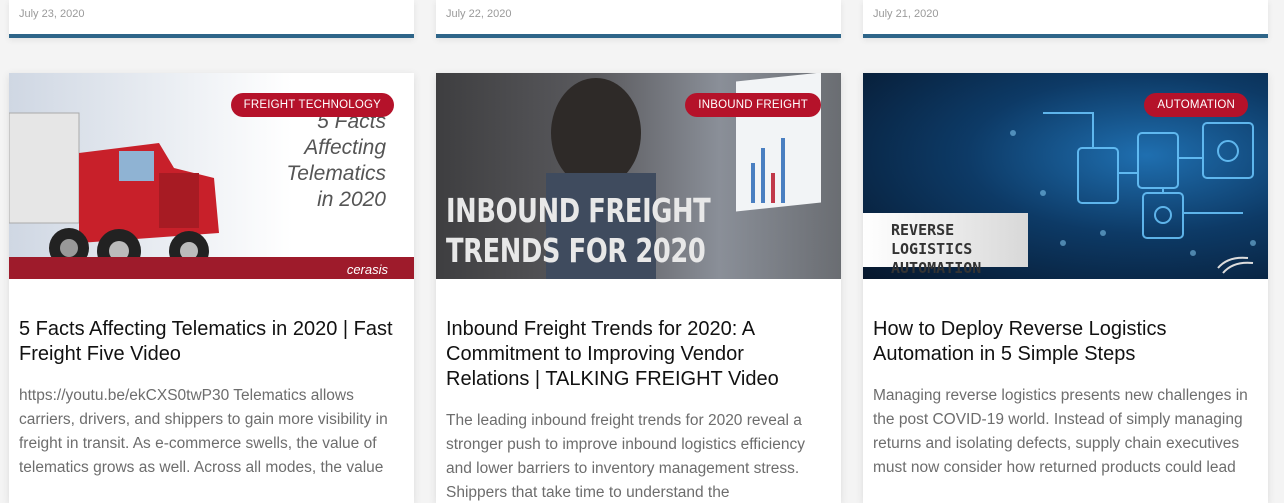  Describe the element at coordinates (1196, 105) in the screenshot. I see `category-badge: AUTOMATION` at that location.